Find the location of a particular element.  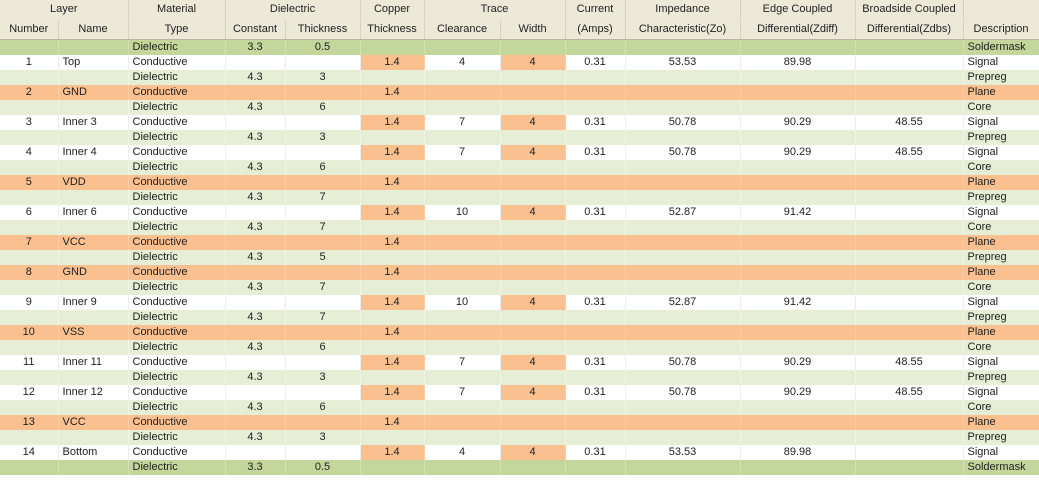

cell-type: Conductive is located at coordinates (177, 452).